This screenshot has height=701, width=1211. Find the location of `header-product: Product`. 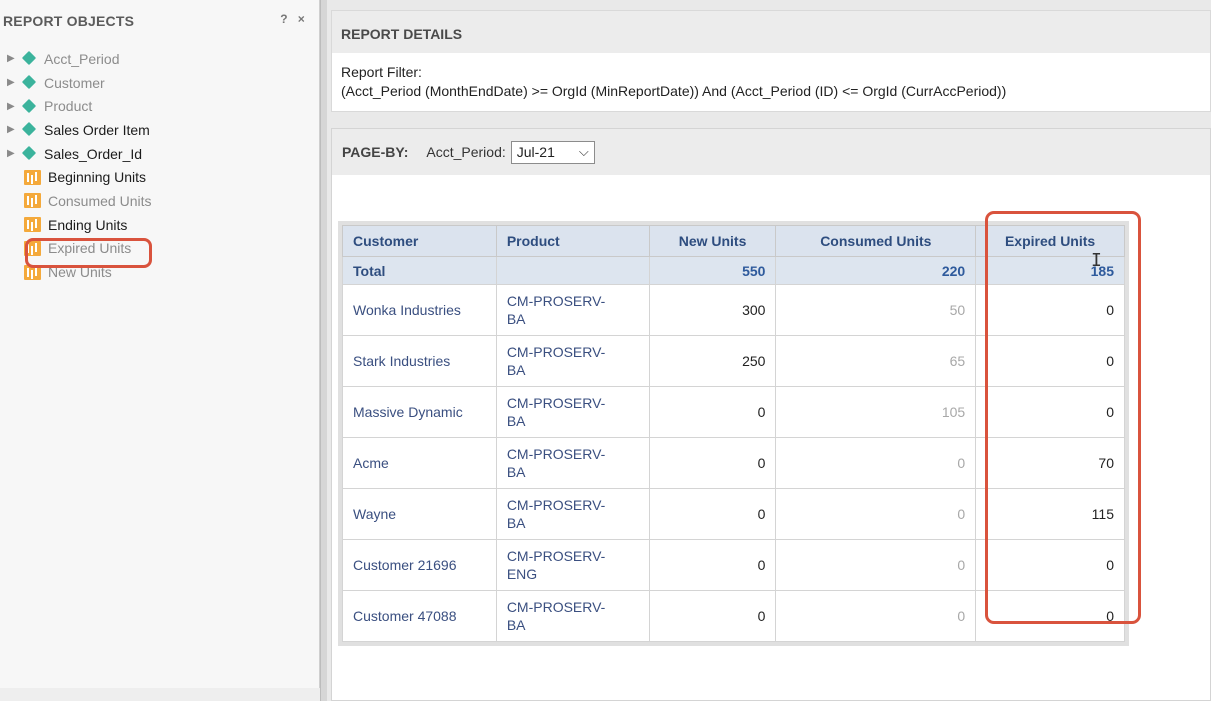

header-product: Product is located at coordinates (572, 241).